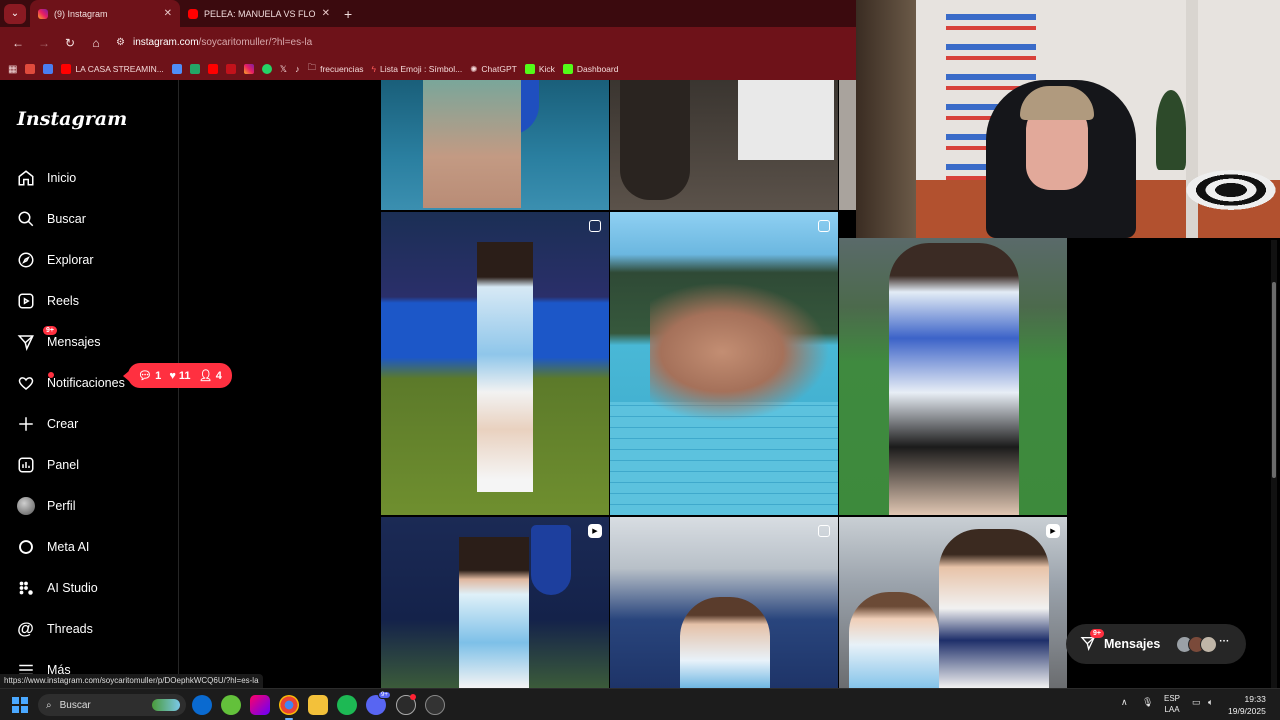  Describe the element at coordinates (297, 69) in the screenshot. I see `tiktok-icon: ♪` at that location.